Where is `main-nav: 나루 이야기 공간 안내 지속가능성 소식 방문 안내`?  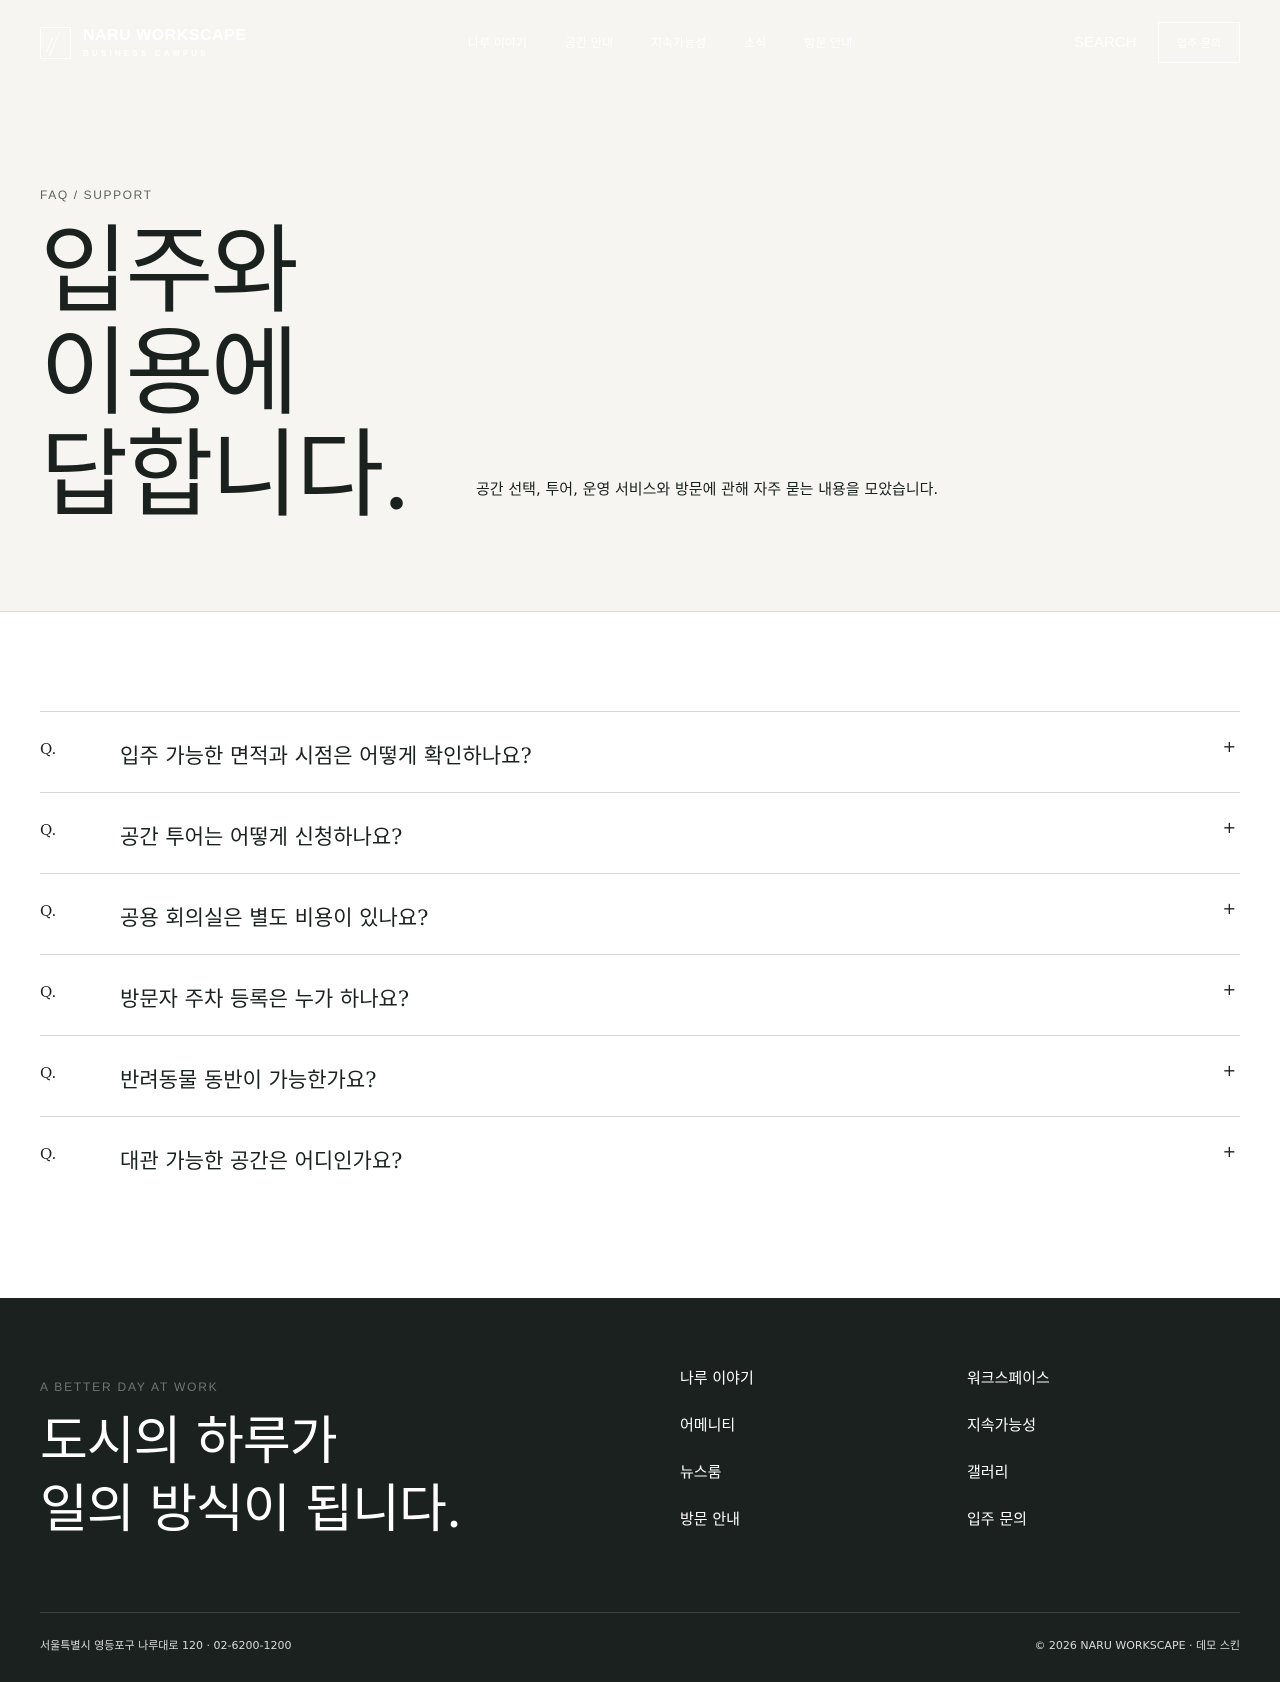 main-nav: 나루 이야기 공간 안내 지속가능성 소식 방문 안내 is located at coordinates (660, 43).